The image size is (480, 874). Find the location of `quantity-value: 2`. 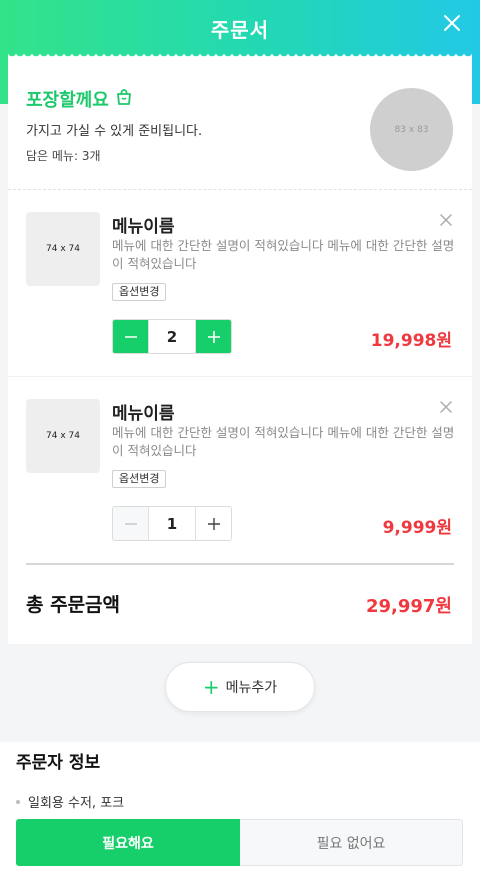

quantity-value: 2 is located at coordinates (172, 336).